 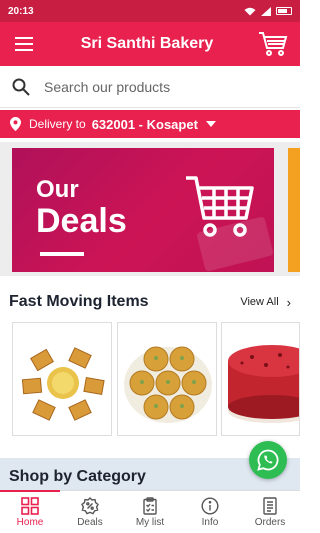 I want to click on nav-orders-label: Orders, so click(x=270, y=522).